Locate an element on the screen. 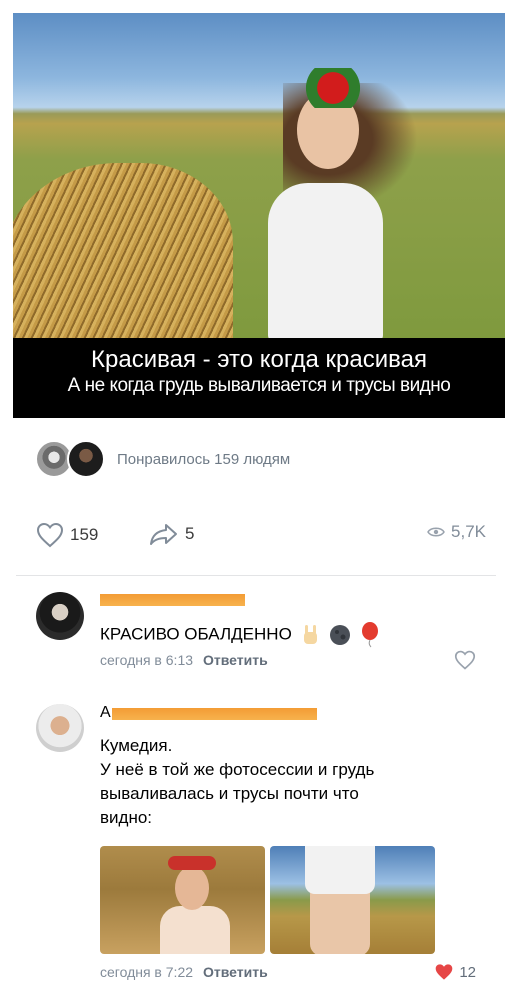  likes-count: 159 is located at coordinates (84, 534).